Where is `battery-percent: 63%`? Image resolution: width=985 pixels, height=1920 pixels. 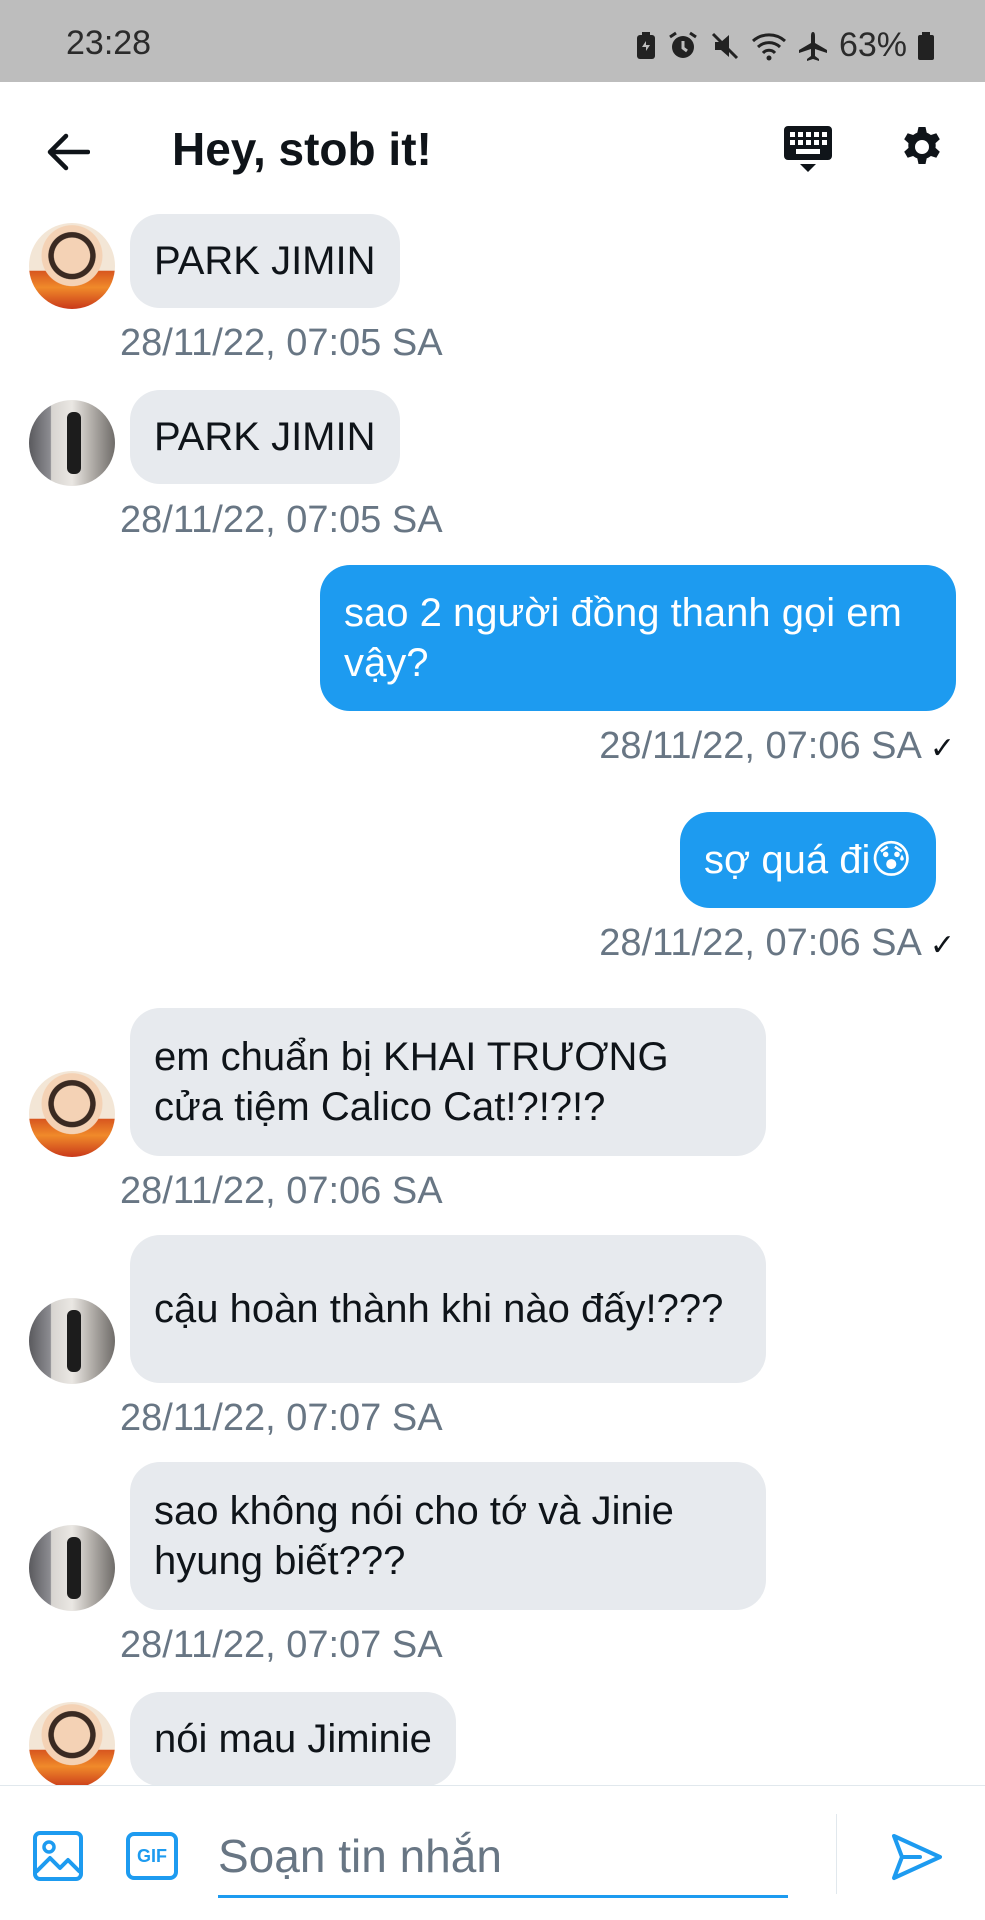
battery-percent: 63% is located at coordinates (872, 45).